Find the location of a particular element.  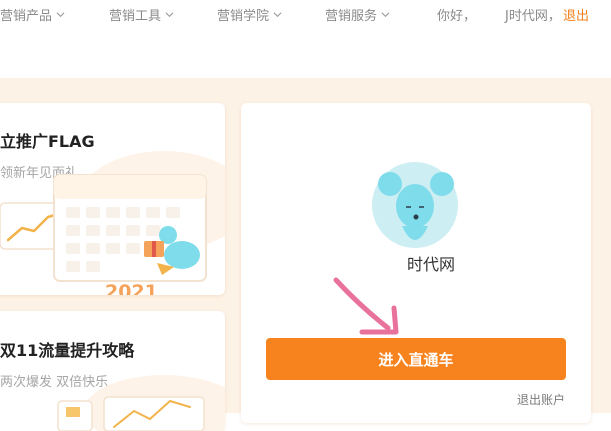

nav-item-marketing-academy: 营销学院 is located at coordinates (249, 14).